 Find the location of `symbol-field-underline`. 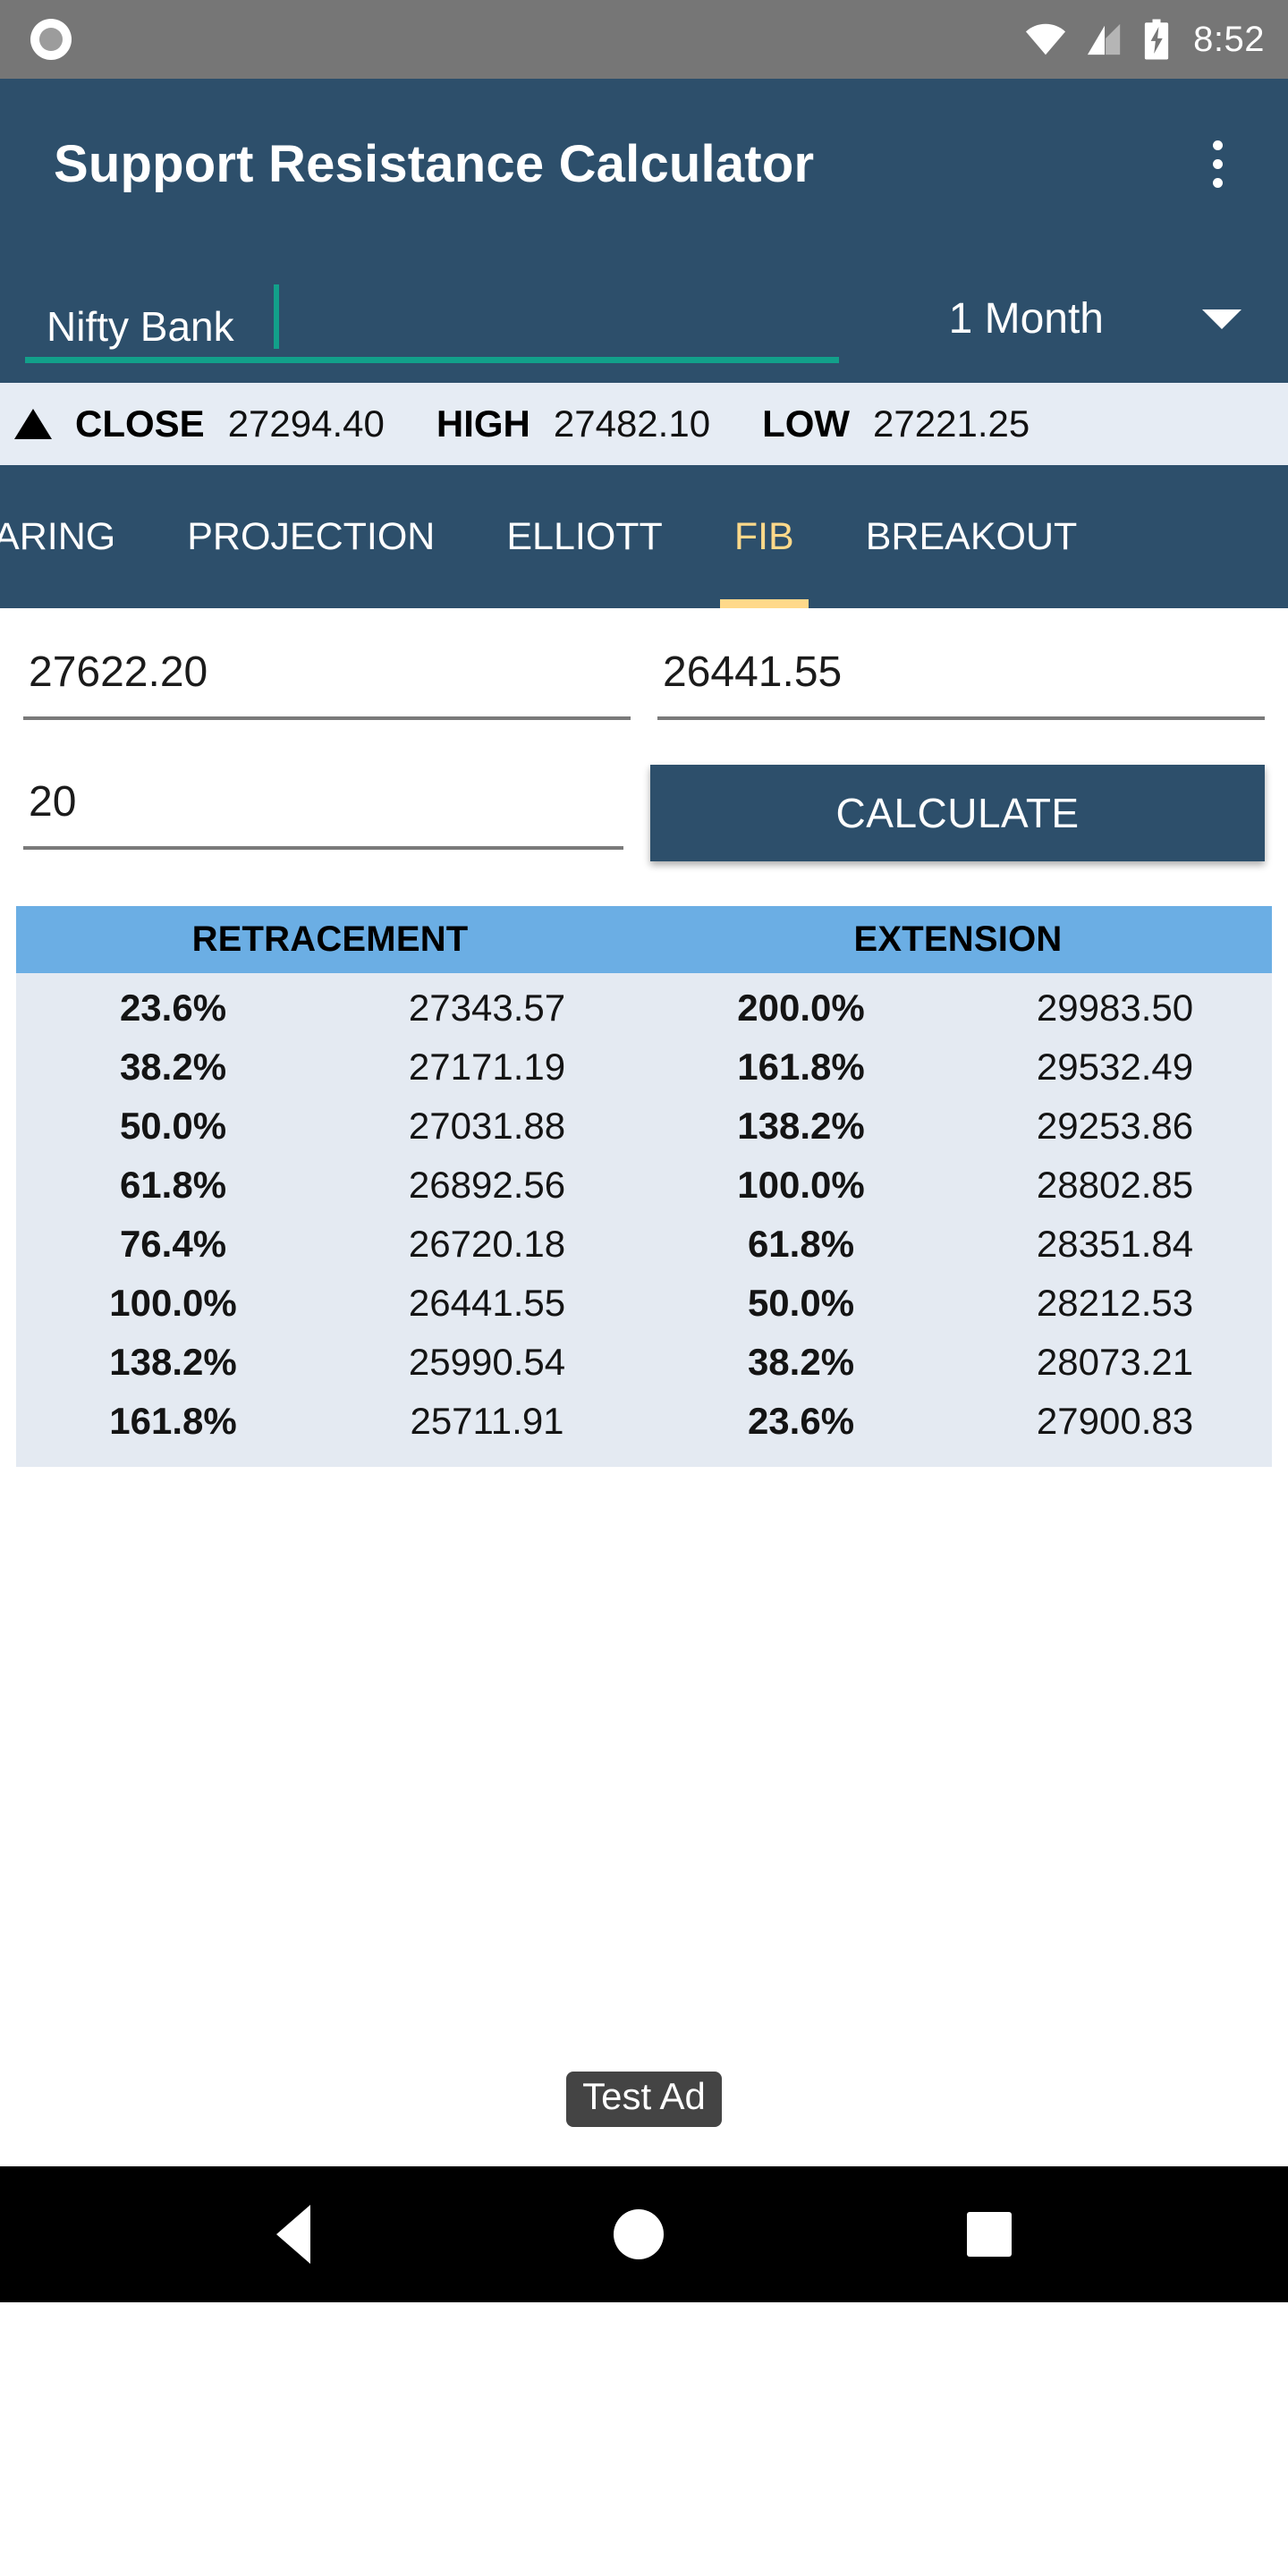

symbol-field-underline is located at coordinates (432, 360).